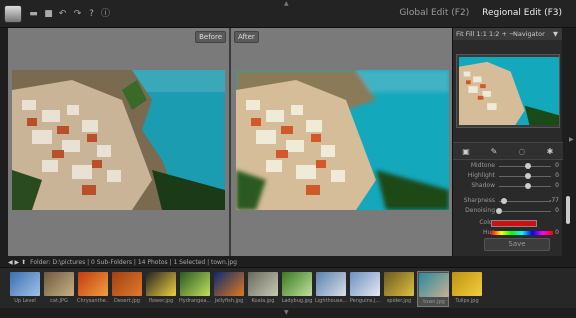 The width and height of the screenshot is (576, 318). I want to click on filmstrip-thumbnail: Jellyfish.jpg, so click(229, 289).